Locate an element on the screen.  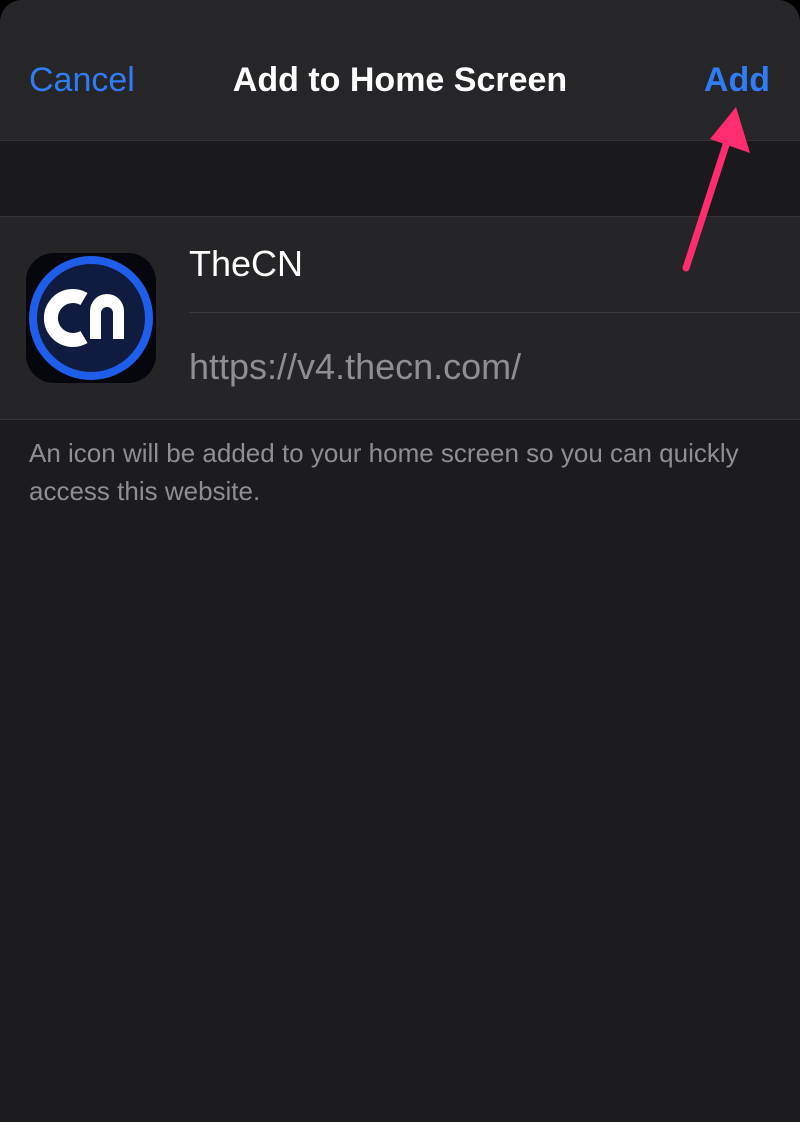
name-input: TheCN is located at coordinates (479, 264).